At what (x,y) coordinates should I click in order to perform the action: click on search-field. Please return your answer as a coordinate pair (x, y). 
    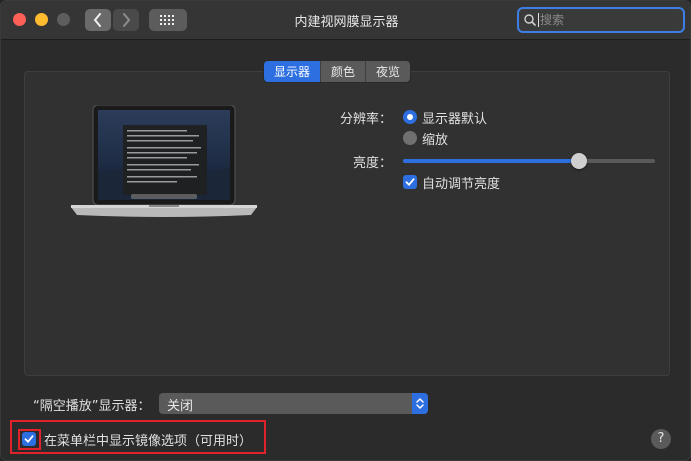
    Looking at the image, I should click on (601, 20).